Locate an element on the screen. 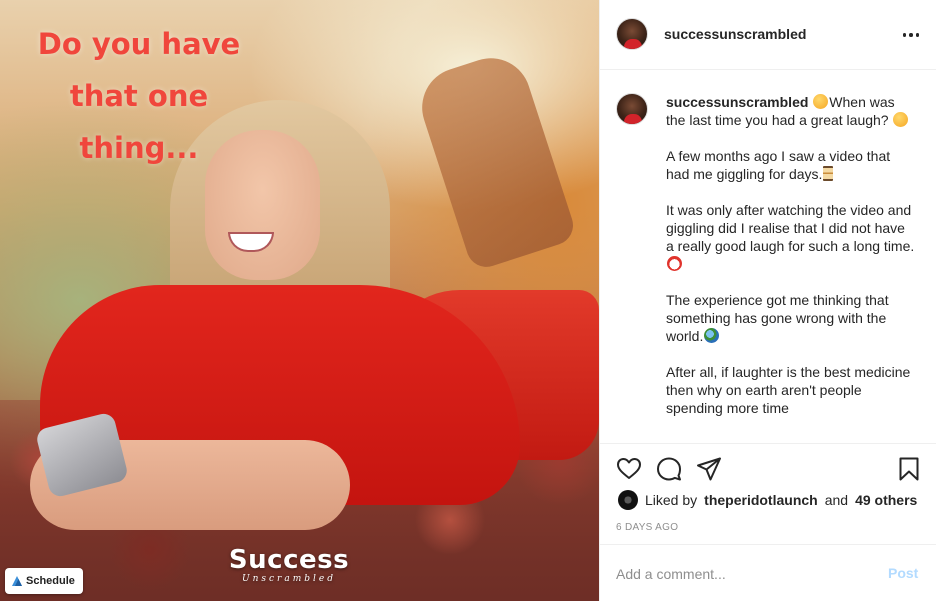 Image resolution: width=936 pixels, height=601 pixels. post-header: successunscrambled is located at coordinates (768, 35).